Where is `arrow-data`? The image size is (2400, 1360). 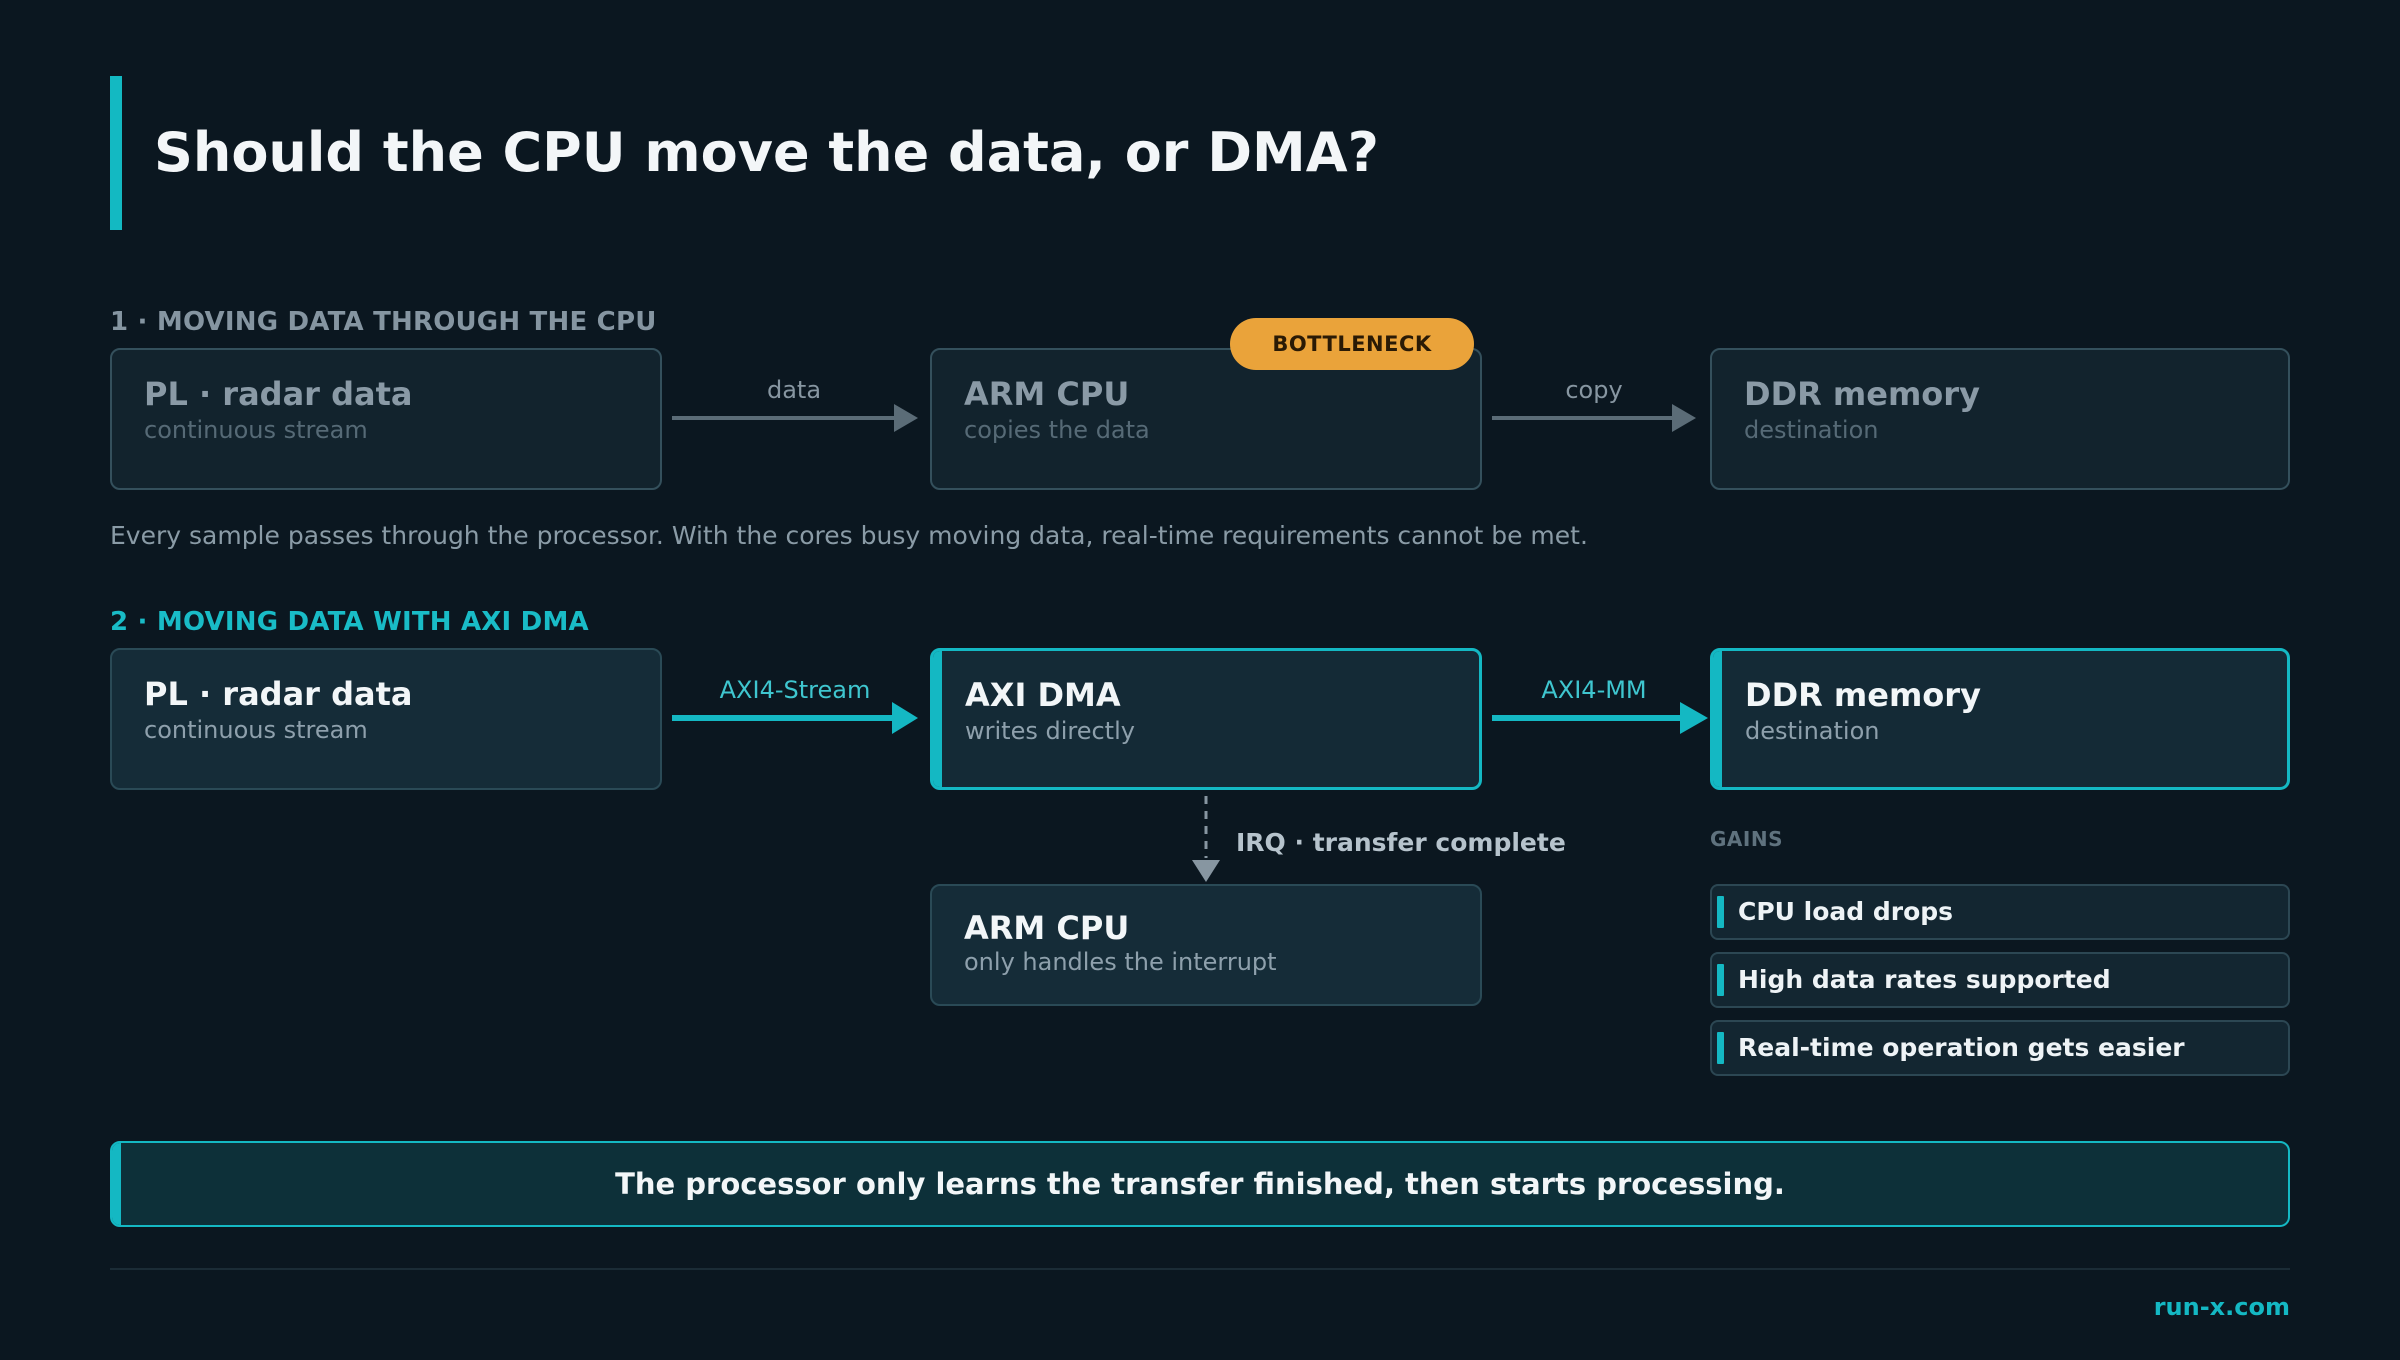
arrow-data is located at coordinates (795, 418).